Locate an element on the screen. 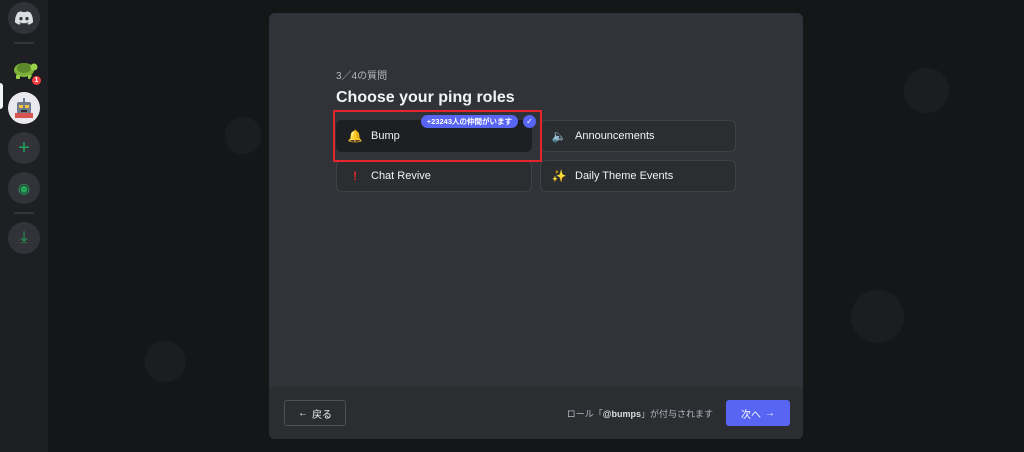 The image size is (1024, 452). speaker-icon: 🔈 is located at coordinates (559, 136).